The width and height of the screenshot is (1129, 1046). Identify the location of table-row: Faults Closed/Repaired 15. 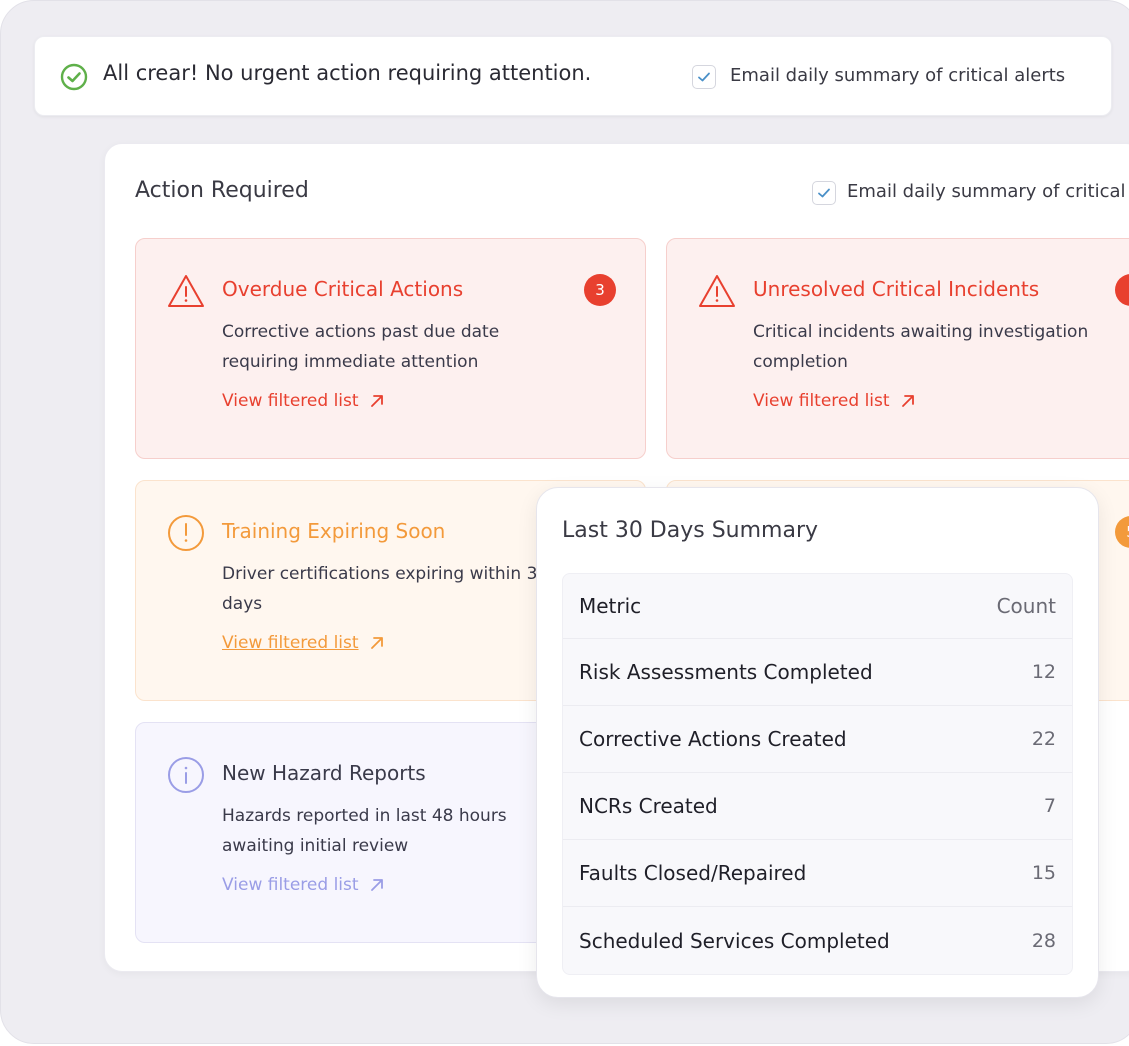
(817, 873).